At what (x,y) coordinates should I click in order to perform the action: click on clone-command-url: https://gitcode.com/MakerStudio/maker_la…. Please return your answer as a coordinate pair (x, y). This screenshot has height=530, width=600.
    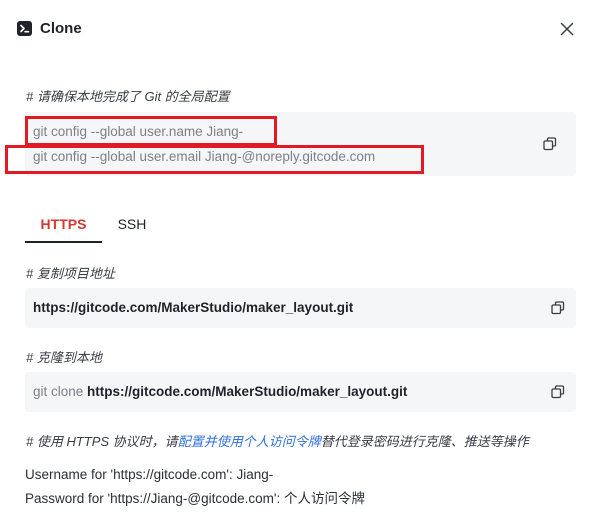
    Looking at the image, I should click on (247, 391).